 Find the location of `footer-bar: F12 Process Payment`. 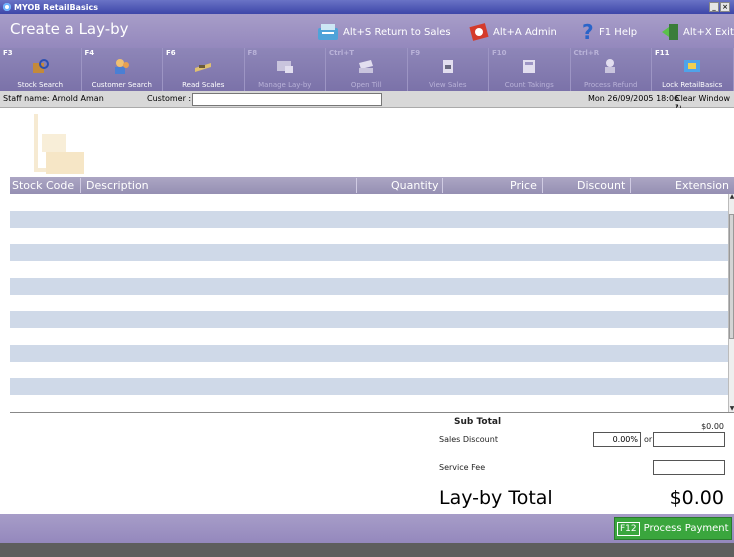

footer-bar: F12 Process Payment is located at coordinates (367, 528).